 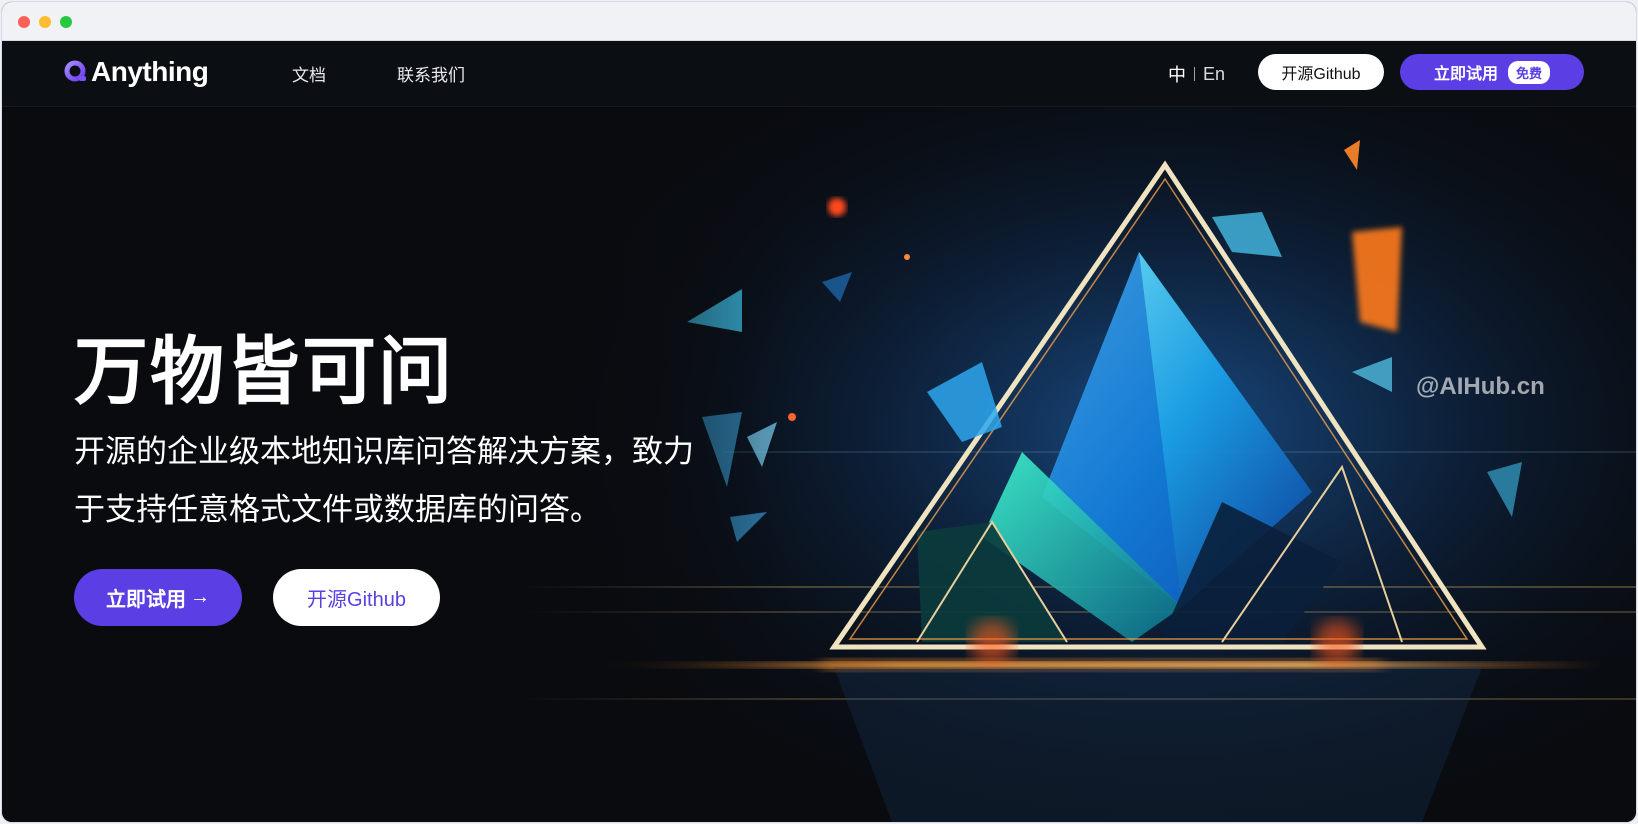 I want to click on brand-logo: Anything, so click(x=136, y=72).